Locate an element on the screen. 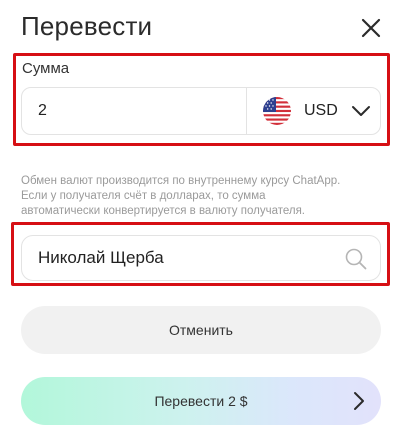  close-icon is located at coordinates (371, 28).